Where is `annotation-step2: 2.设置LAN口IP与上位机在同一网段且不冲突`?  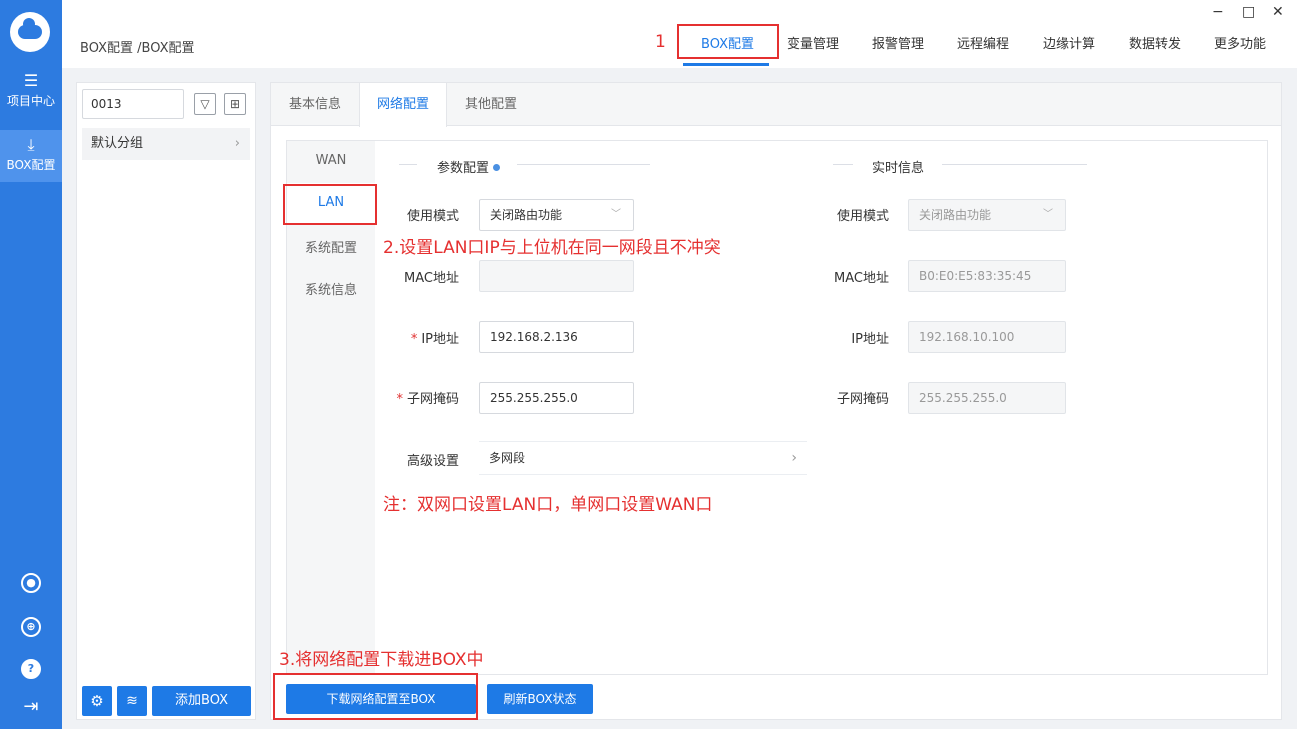 annotation-step2: 2.设置LAN口IP与上位机在同一网段且不冲突 is located at coordinates (552, 248).